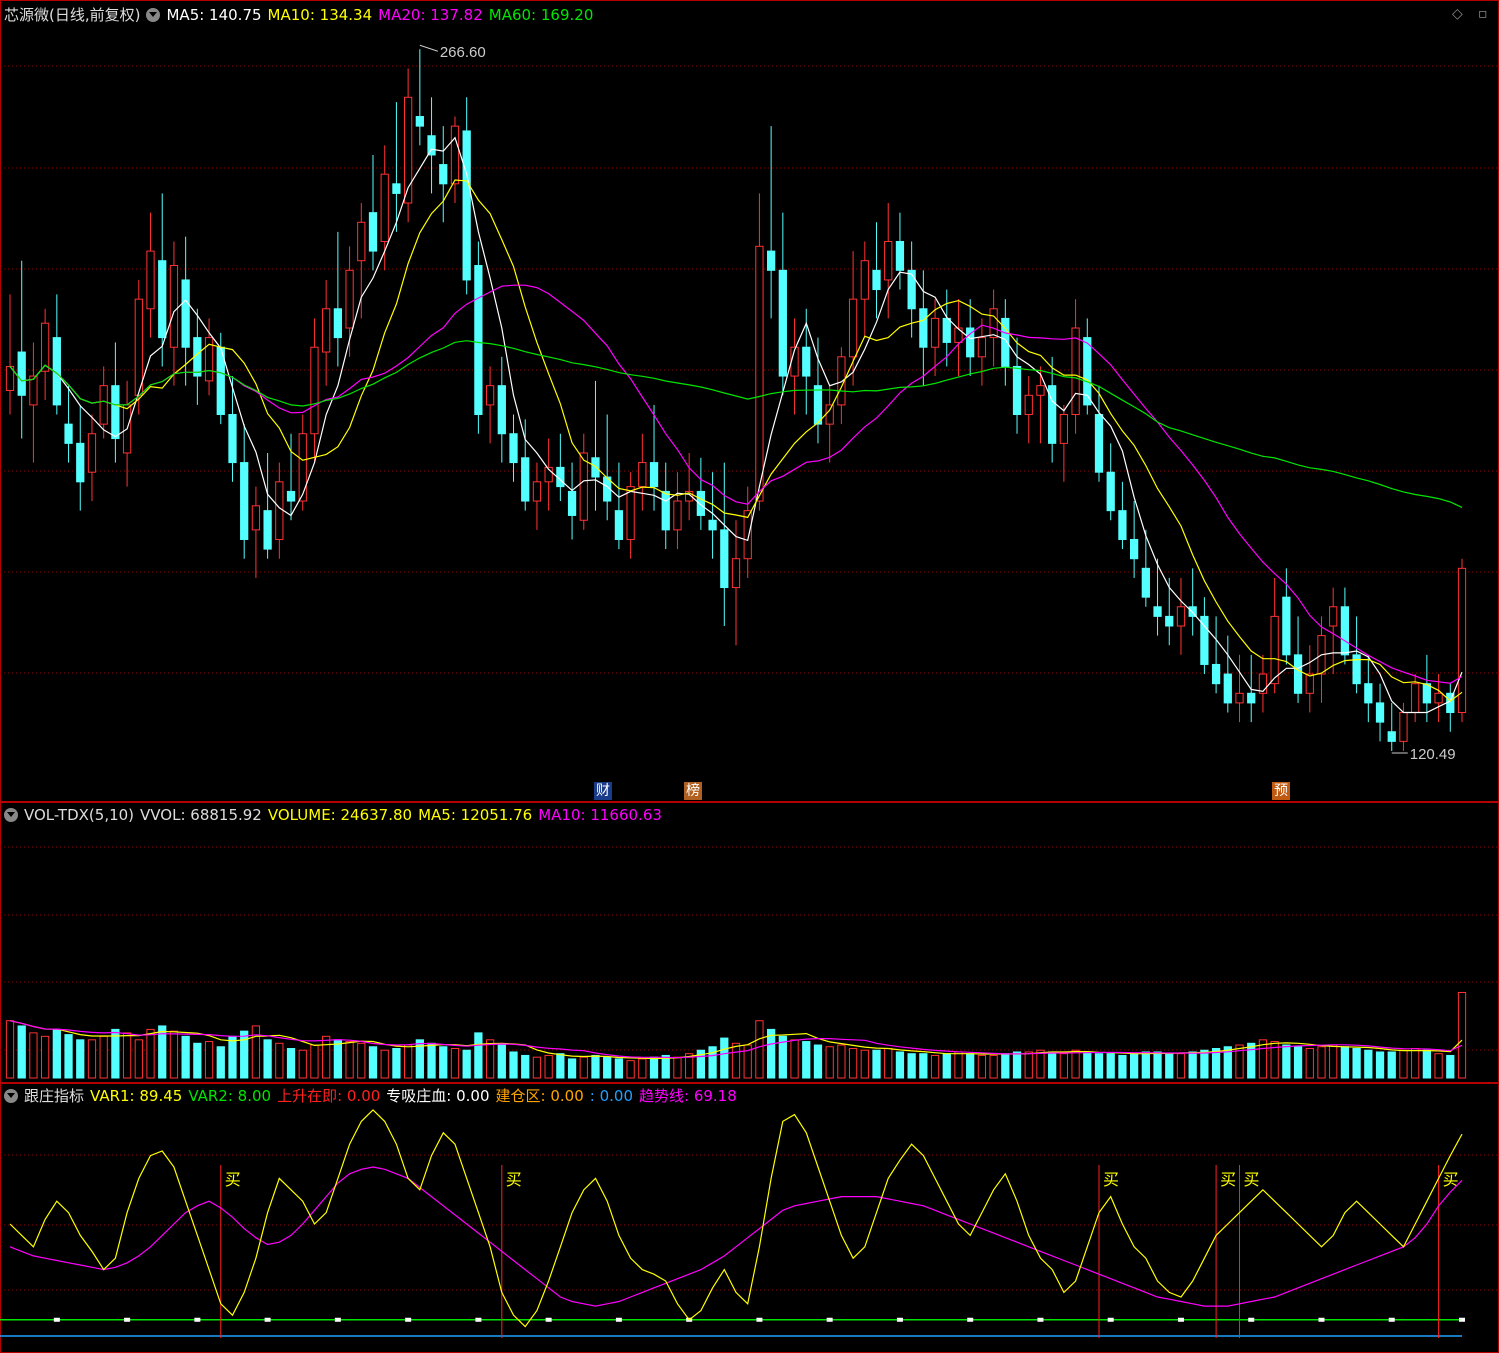 Image resolution: width=1499 pixels, height=1353 pixels. I want to click on expand-icon: ▫, so click(1483, 14).